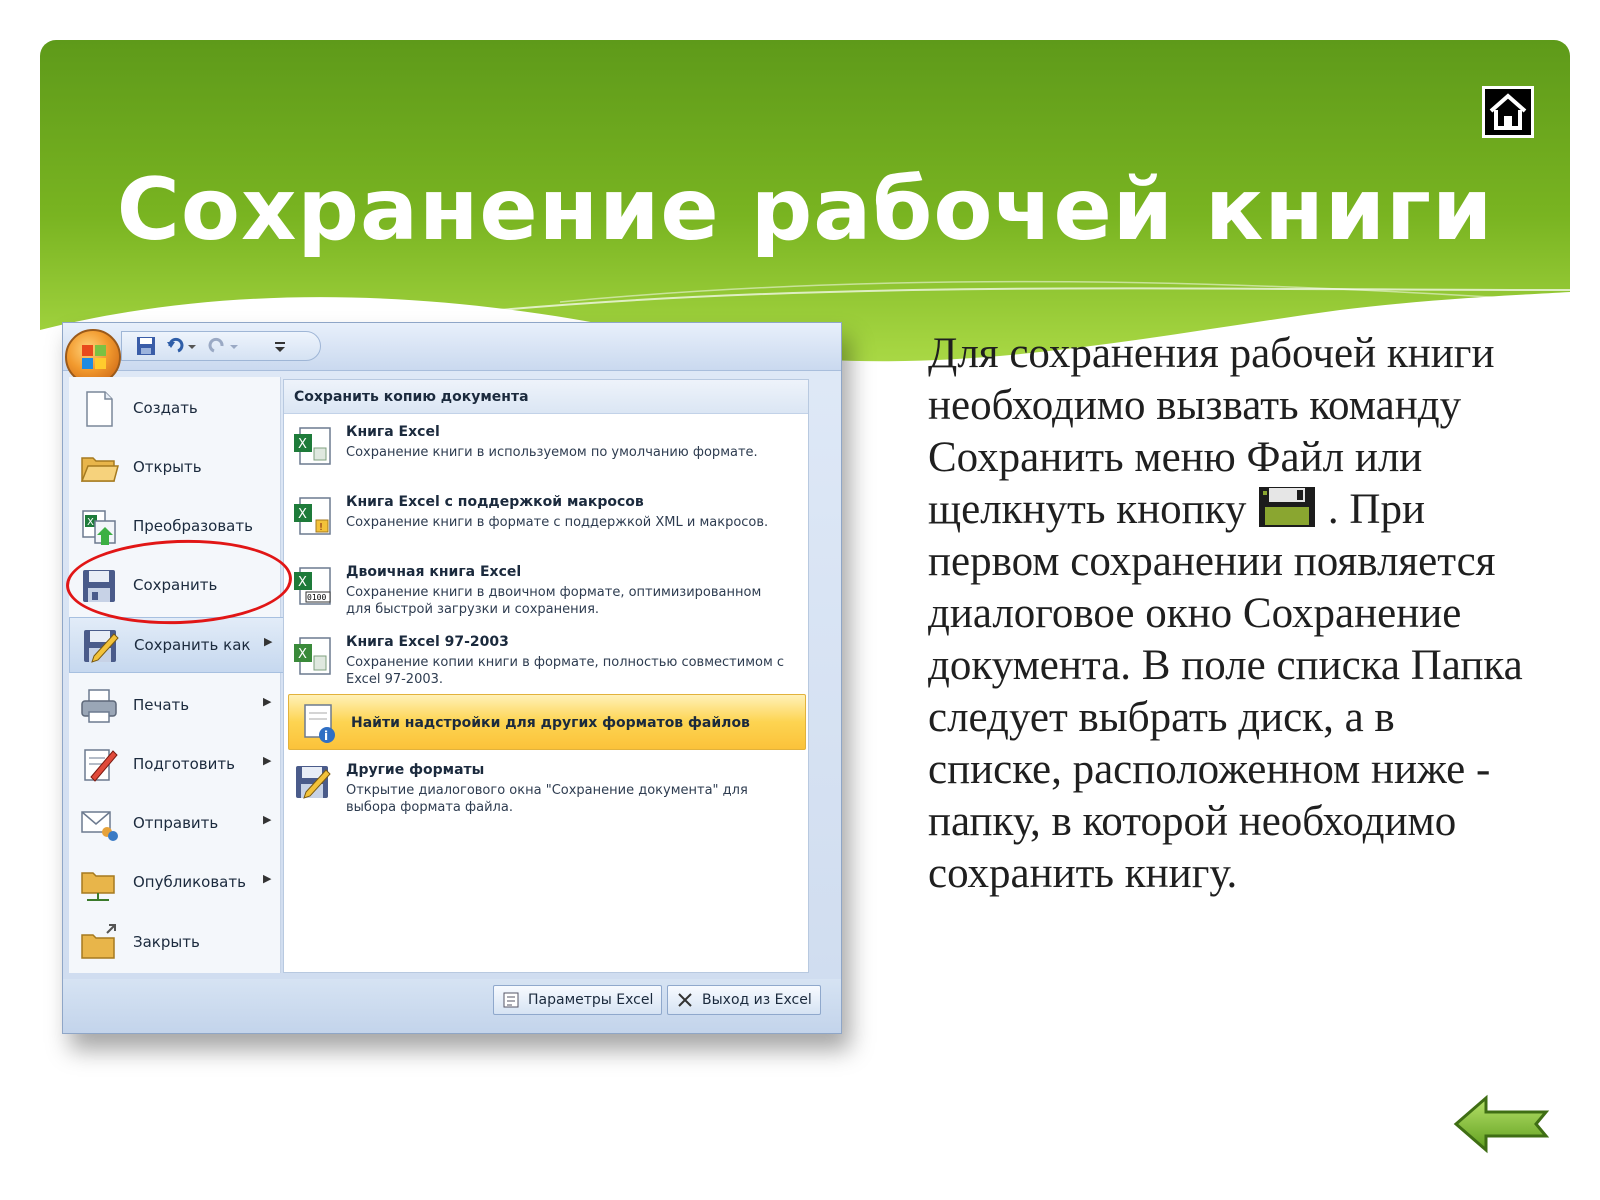 The width and height of the screenshot is (1600, 1200). I want to click on menu-item-label: Подготовить, so click(184, 764).